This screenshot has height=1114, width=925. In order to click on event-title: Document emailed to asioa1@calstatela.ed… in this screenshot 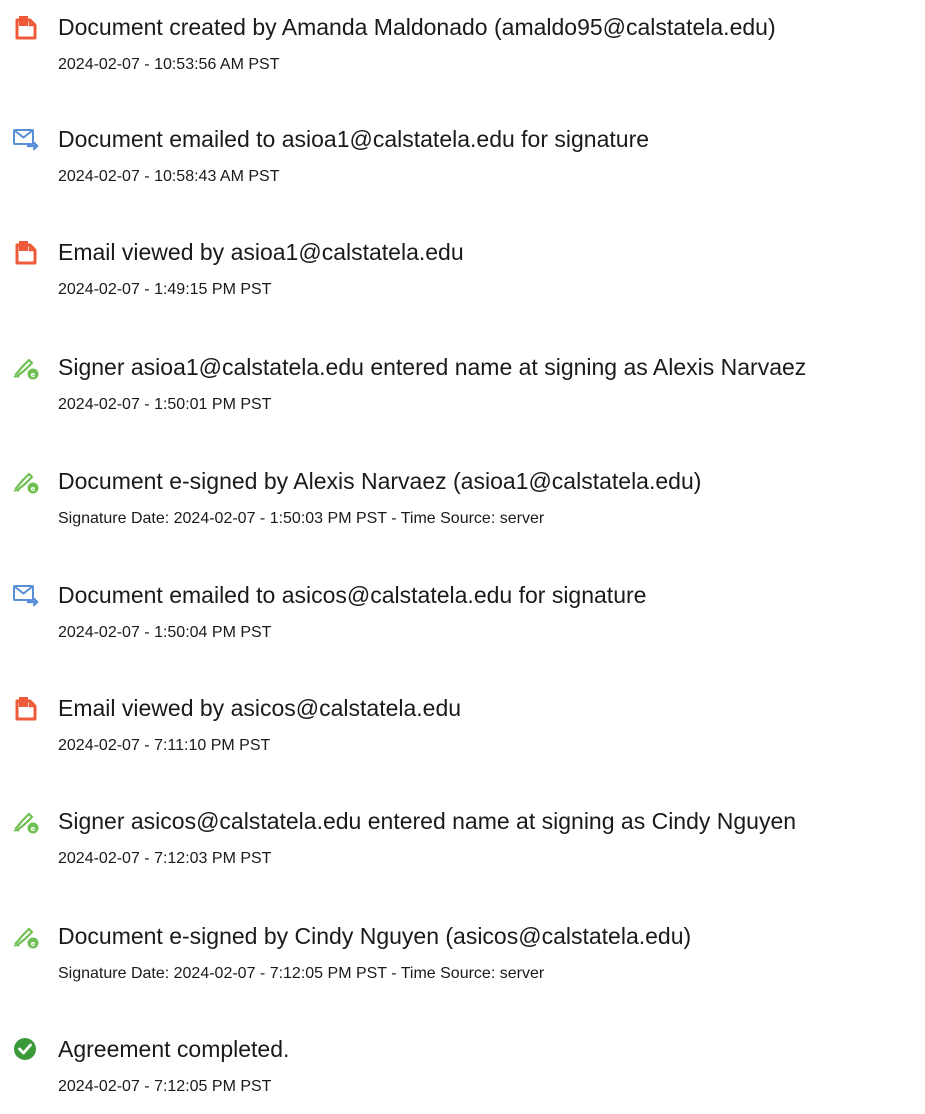, I will do `click(354, 139)`.